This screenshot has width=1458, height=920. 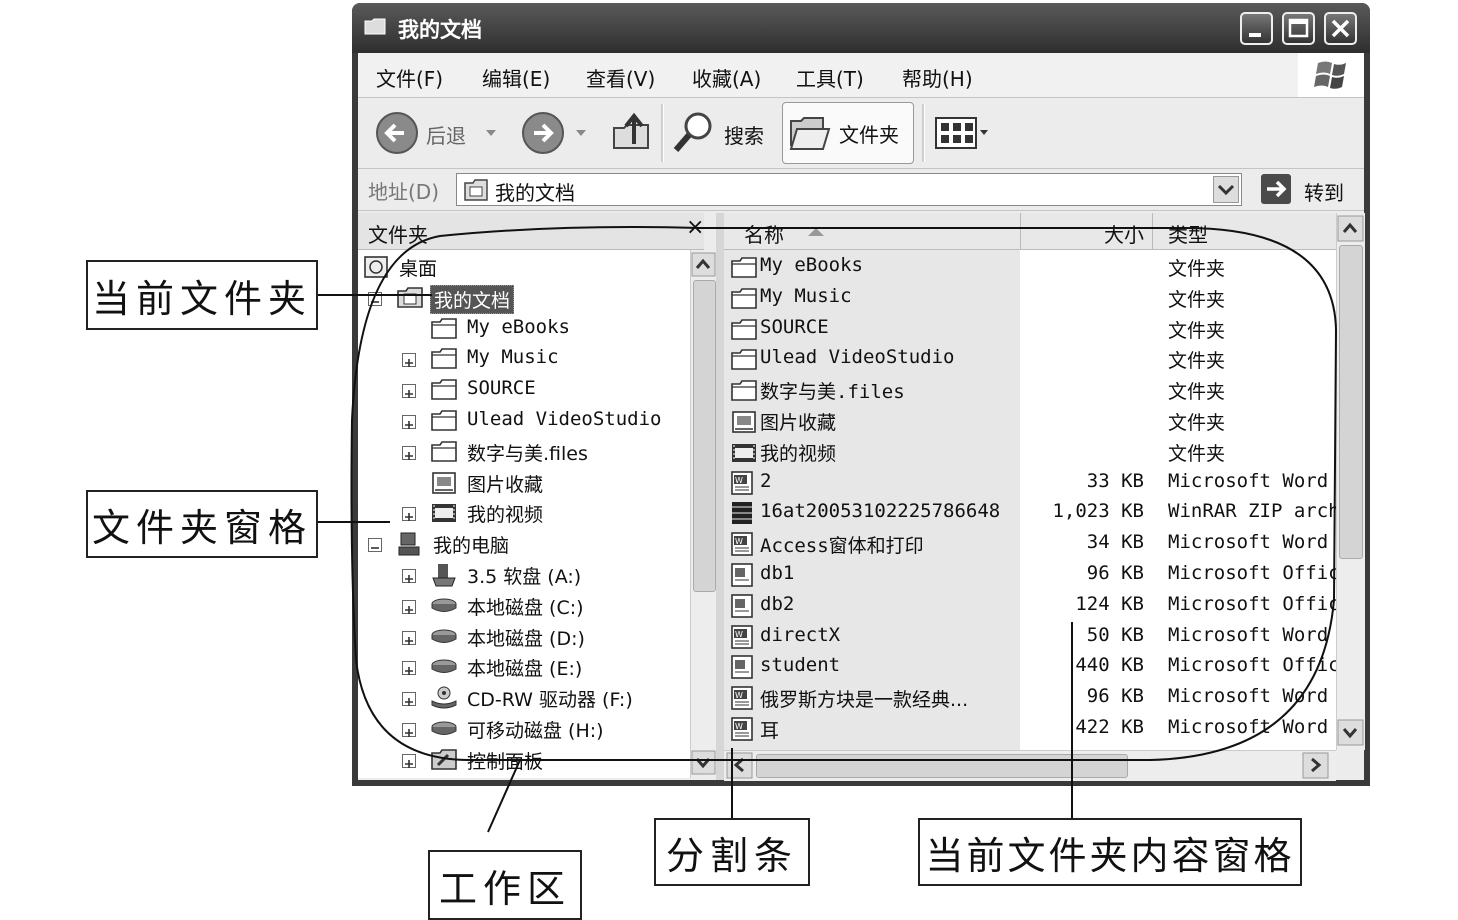 I want to click on back-arrow-icon, so click(x=397, y=133).